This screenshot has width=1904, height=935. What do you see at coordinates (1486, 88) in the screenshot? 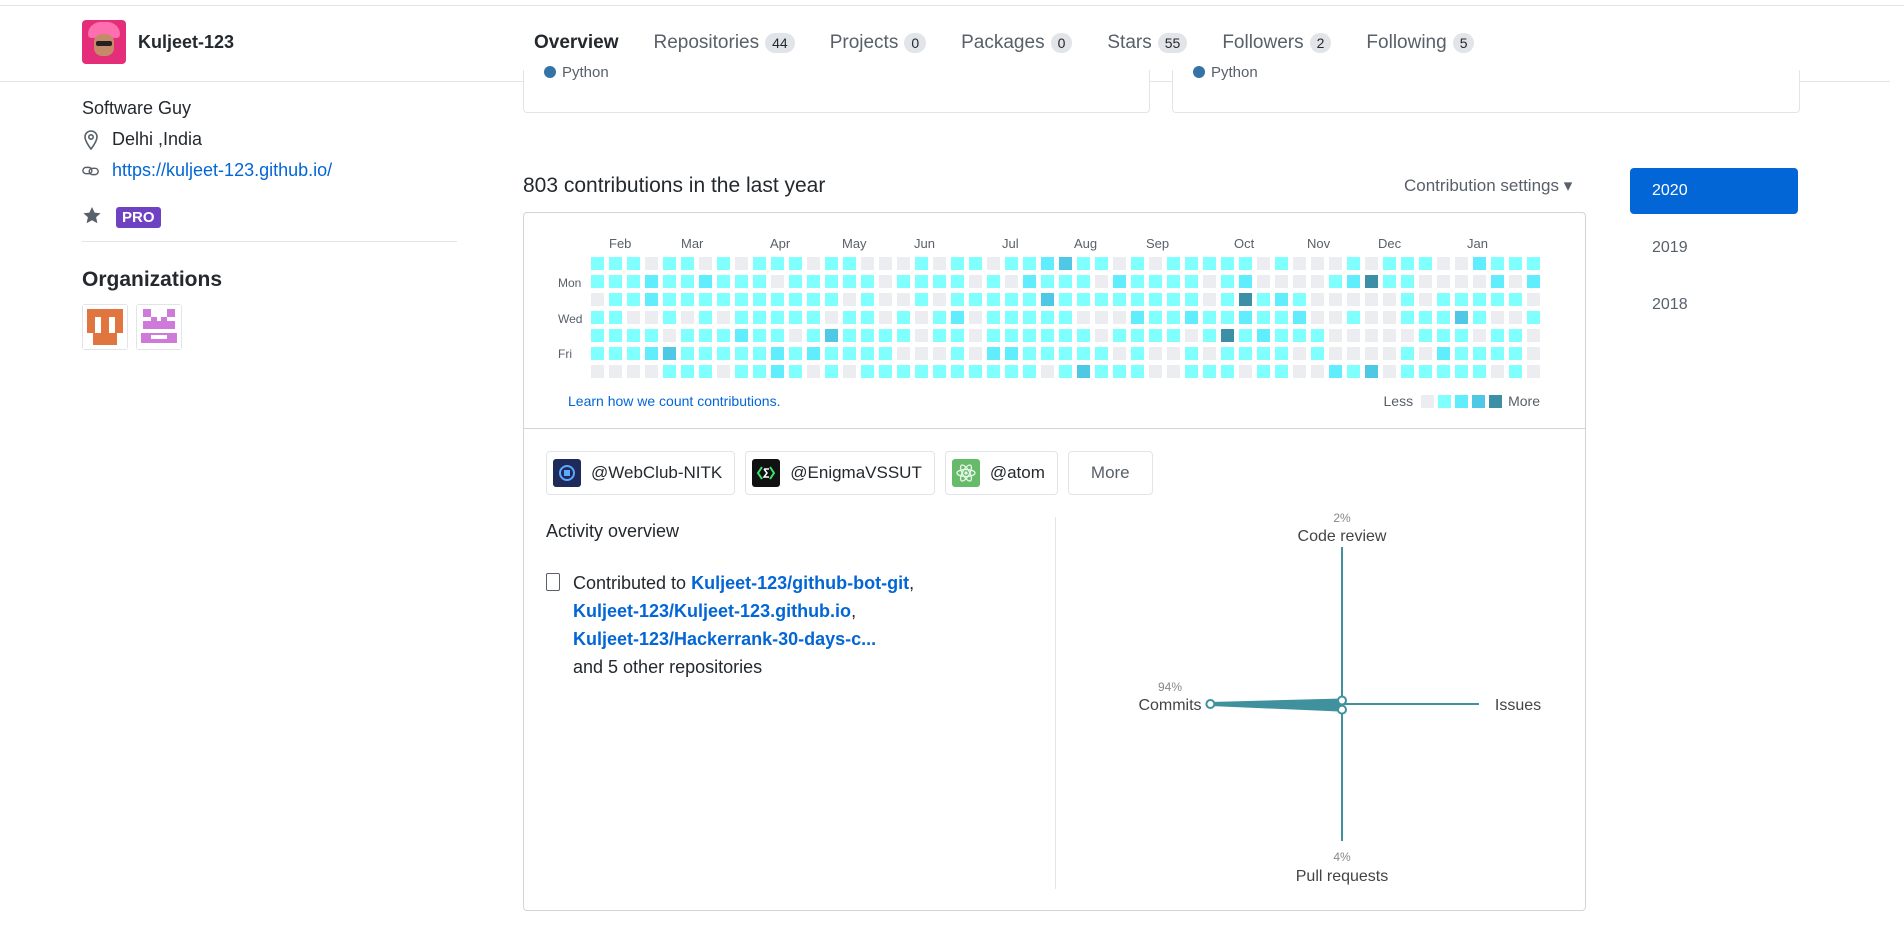
I see `pinned-repo-card-right: Python` at bounding box center [1486, 88].